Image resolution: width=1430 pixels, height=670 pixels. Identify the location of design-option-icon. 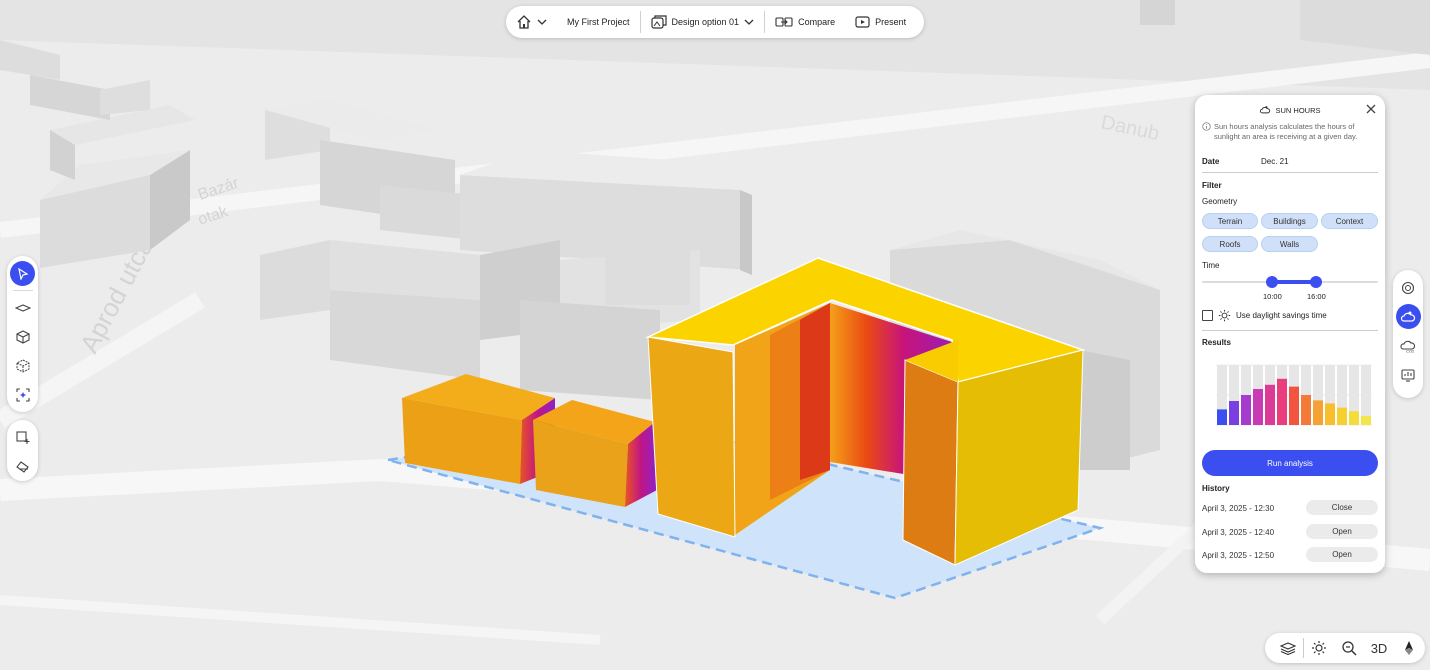
(658, 22).